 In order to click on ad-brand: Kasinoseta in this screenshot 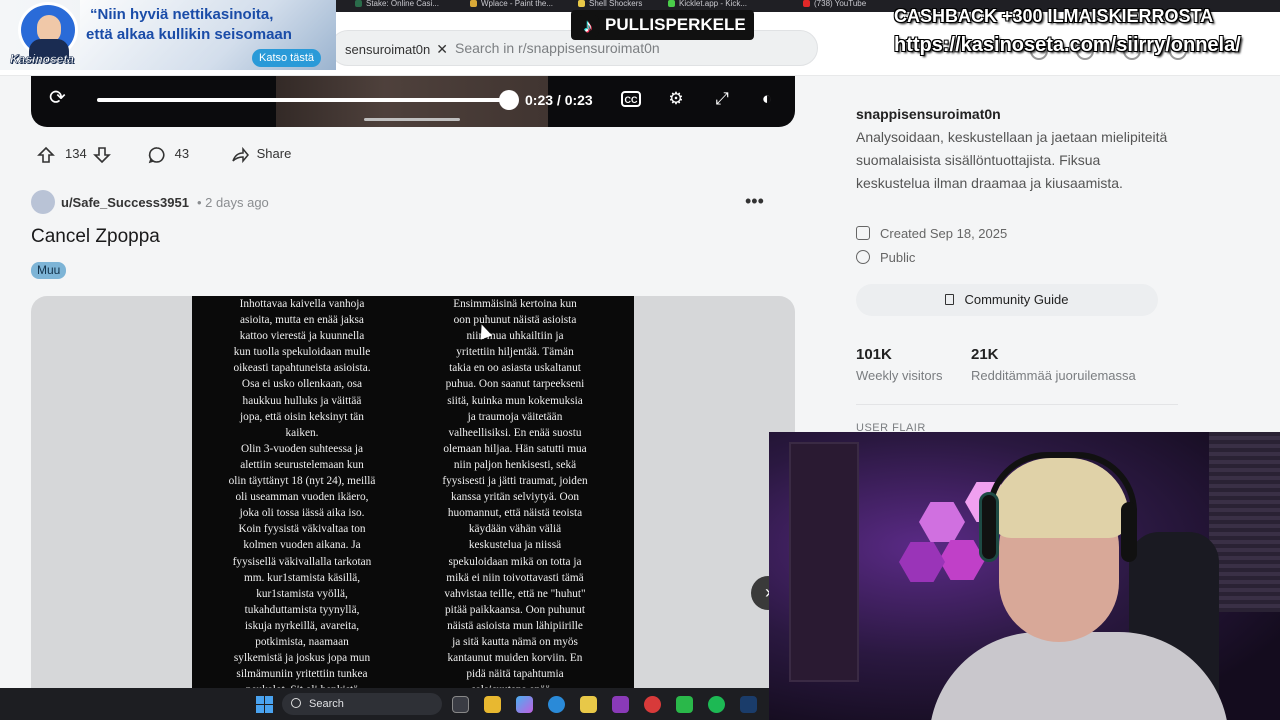, I will do `click(42, 59)`.